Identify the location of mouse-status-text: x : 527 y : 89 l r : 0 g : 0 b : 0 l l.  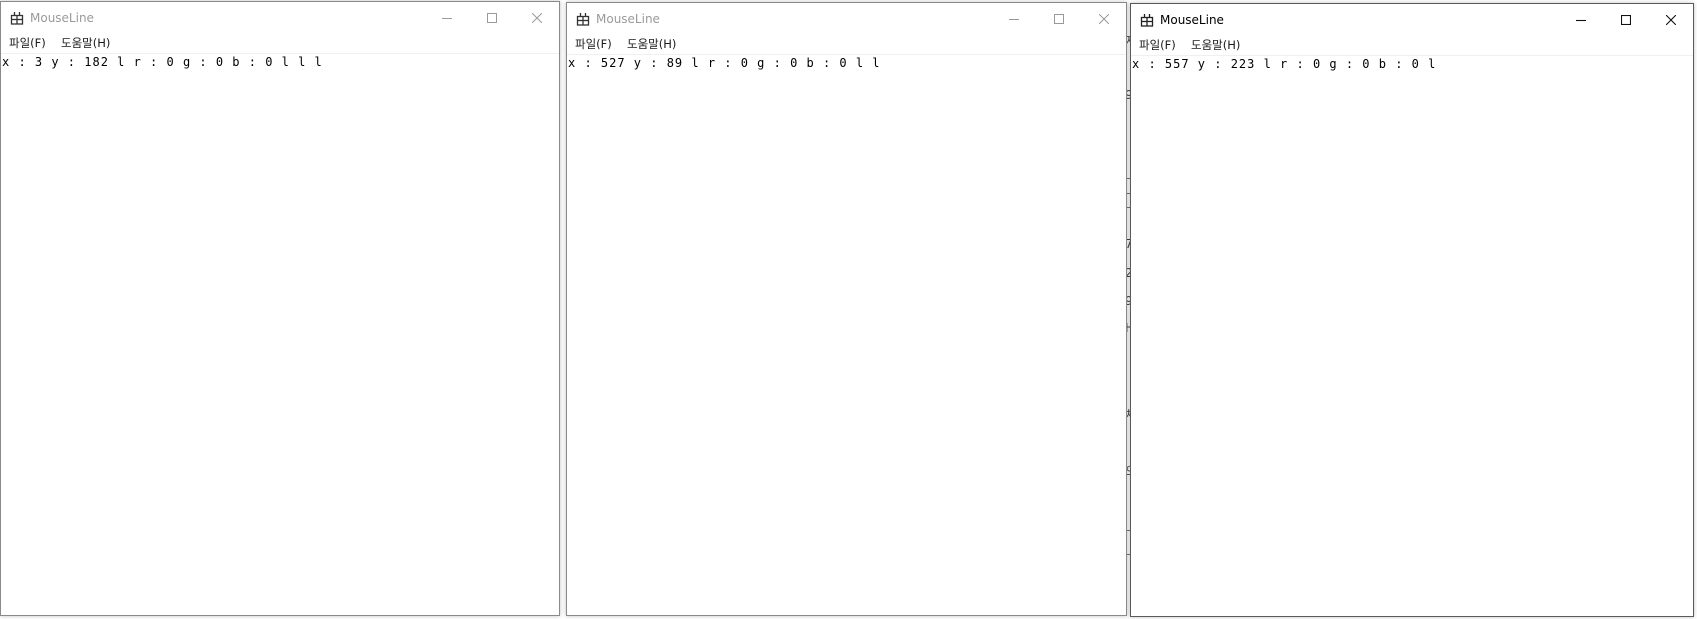
(724, 63).